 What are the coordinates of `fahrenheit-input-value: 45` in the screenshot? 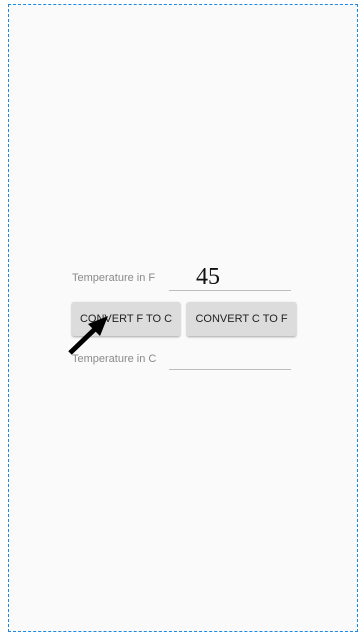 It's located at (208, 277).